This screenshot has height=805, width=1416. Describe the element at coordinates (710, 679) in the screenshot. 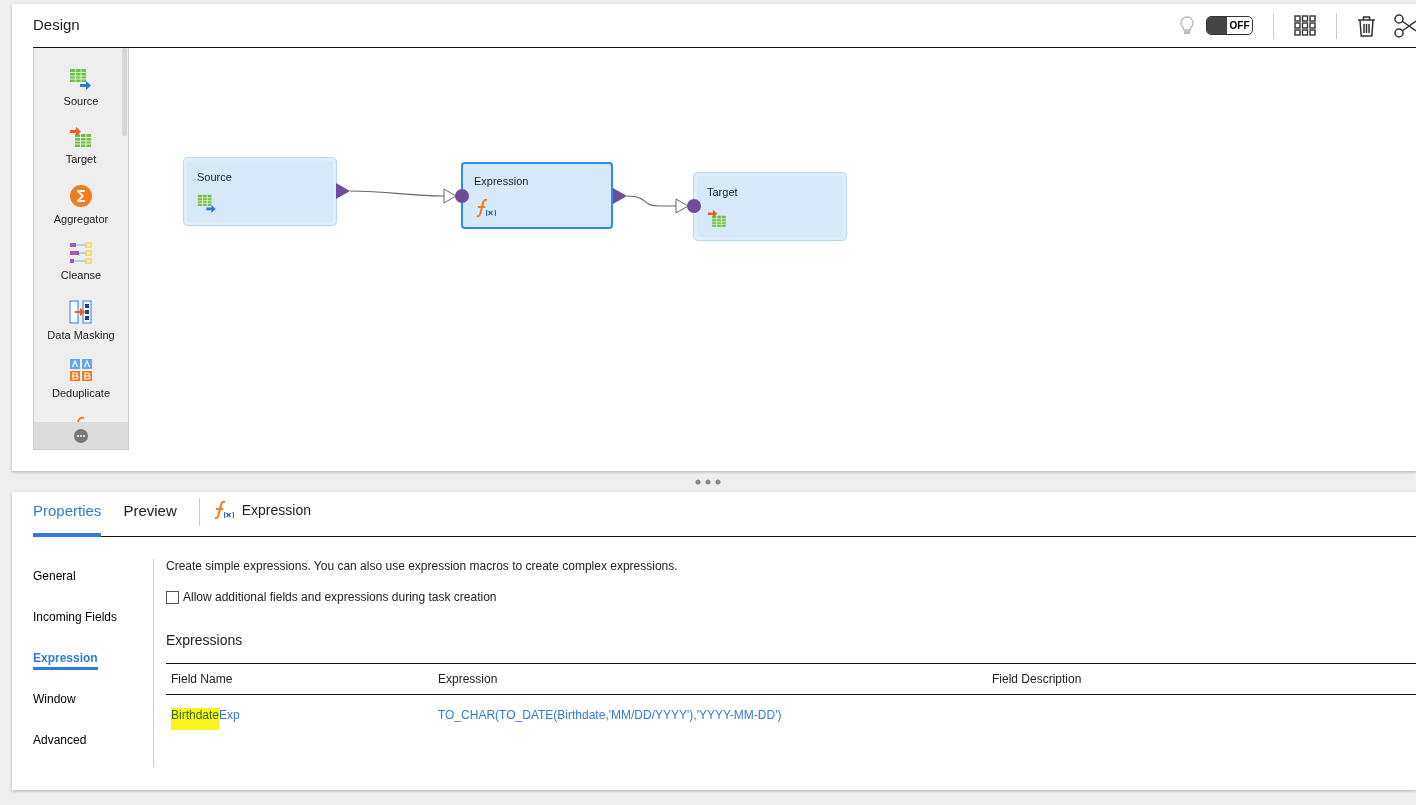

I see `column-header: Expression` at that location.